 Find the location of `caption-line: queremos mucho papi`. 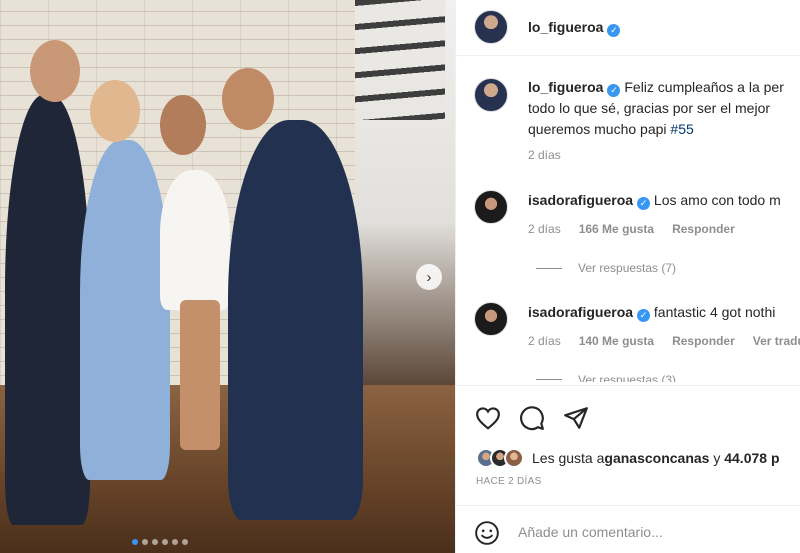

caption-line: queremos mucho papi is located at coordinates (599, 129).